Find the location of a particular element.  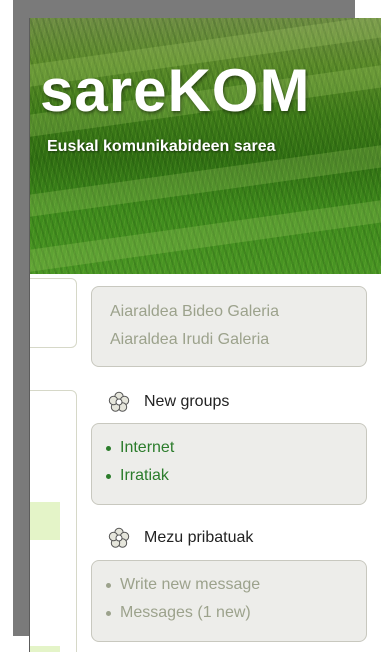

private-messages-box: Write new message Messages (1 new) is located at coordinates (229, 601).